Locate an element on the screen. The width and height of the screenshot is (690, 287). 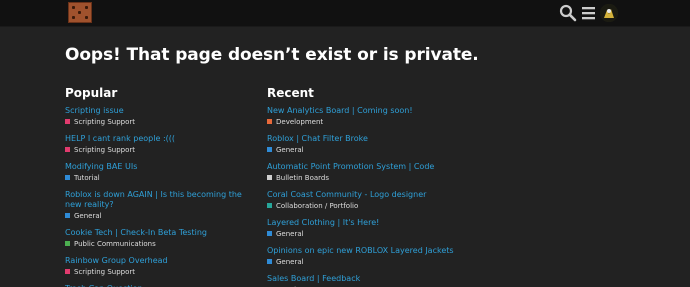
topic-link: Roblox | Chat Filter Broke is located at coordinates (362, 139).